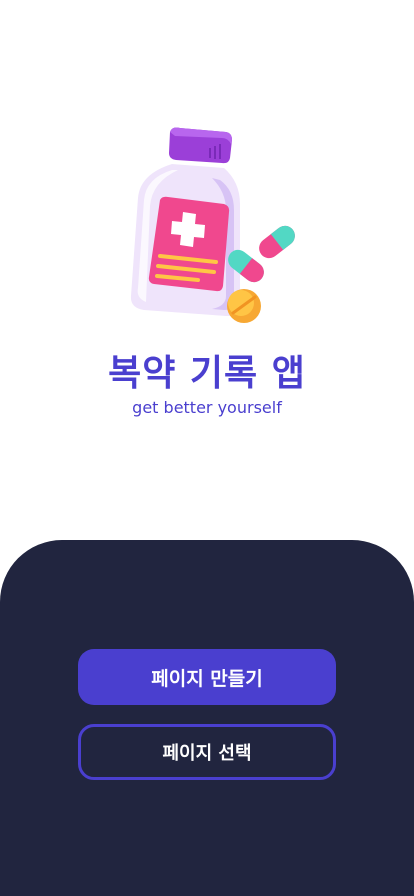  What do you see at coordinates (207, 373) in the screenshot?
I see `app-title: 복약 기록 앱` at bounding box center [207, 373].